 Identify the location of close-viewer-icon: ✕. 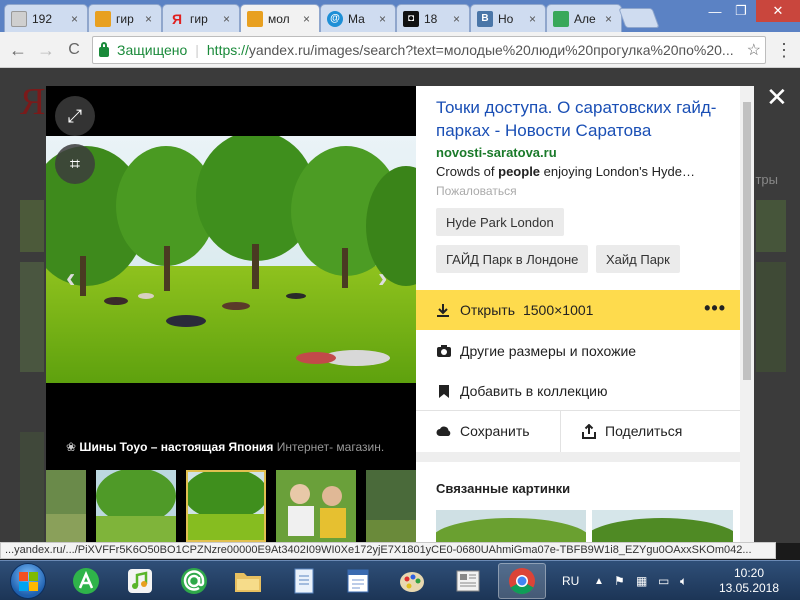
(777, 97).